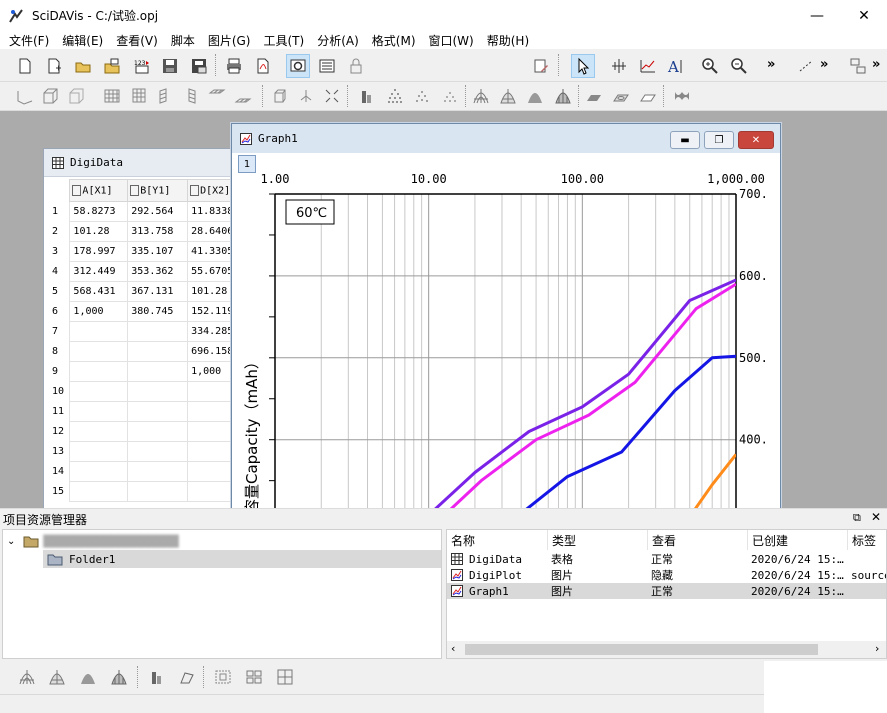  I want to click on table-row: 6 1,000 380.745 152.119, so click(146, 311).